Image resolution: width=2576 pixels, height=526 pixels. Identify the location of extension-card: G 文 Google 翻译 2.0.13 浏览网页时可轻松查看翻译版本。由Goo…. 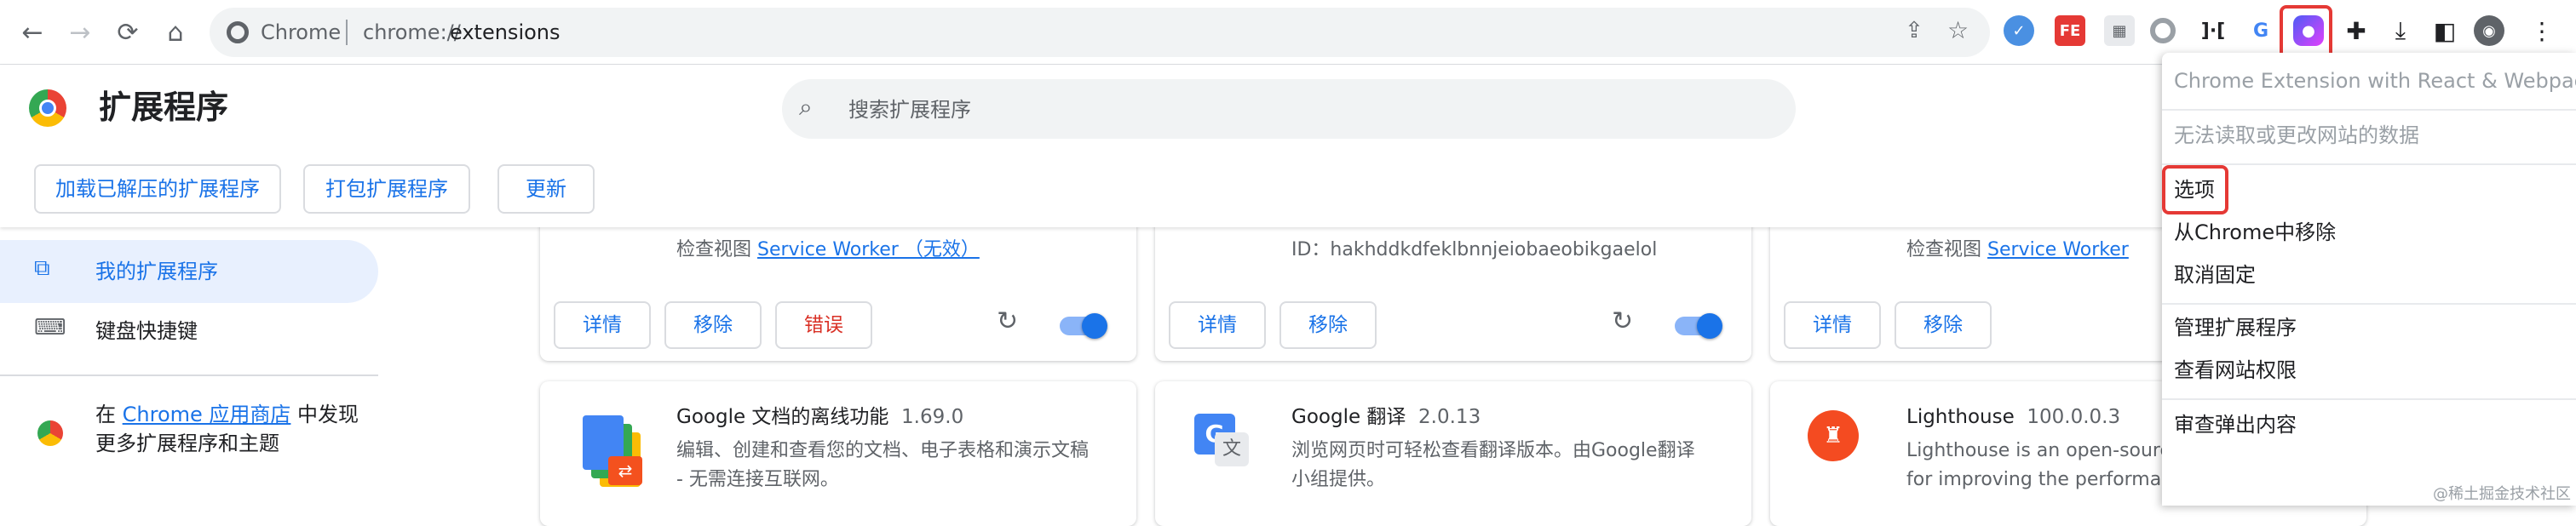
(1453, 453).